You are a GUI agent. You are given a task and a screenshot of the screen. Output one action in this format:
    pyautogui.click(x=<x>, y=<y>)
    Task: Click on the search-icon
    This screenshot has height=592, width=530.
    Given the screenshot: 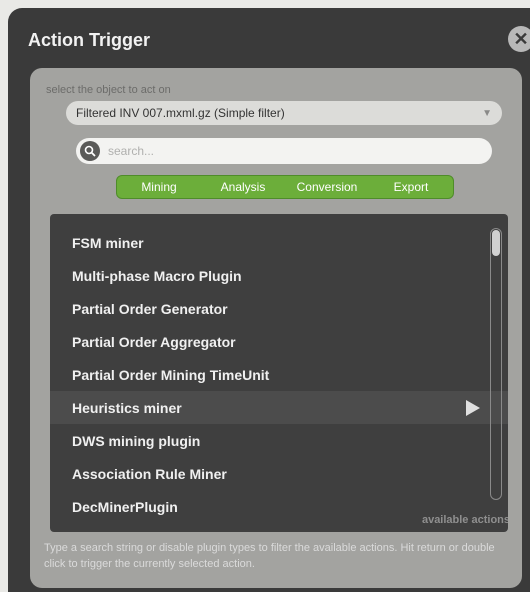 What is the action you would take?
    pyautogui.click(x=90, y=151)
    